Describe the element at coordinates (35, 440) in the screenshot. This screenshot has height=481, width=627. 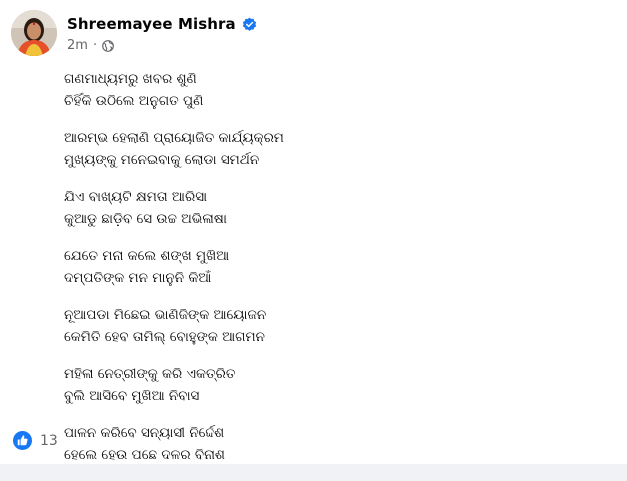
I see `reactions-summary: 13` at that location.